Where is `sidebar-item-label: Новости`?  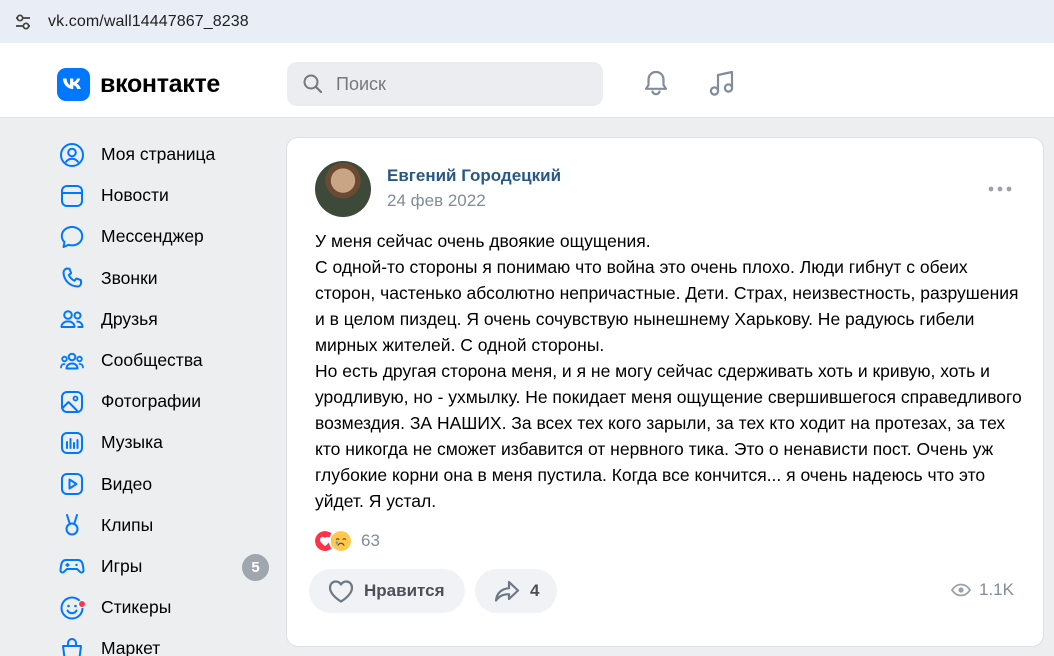 sidebar-item-label: Новости is located at coordinates (135, 195).